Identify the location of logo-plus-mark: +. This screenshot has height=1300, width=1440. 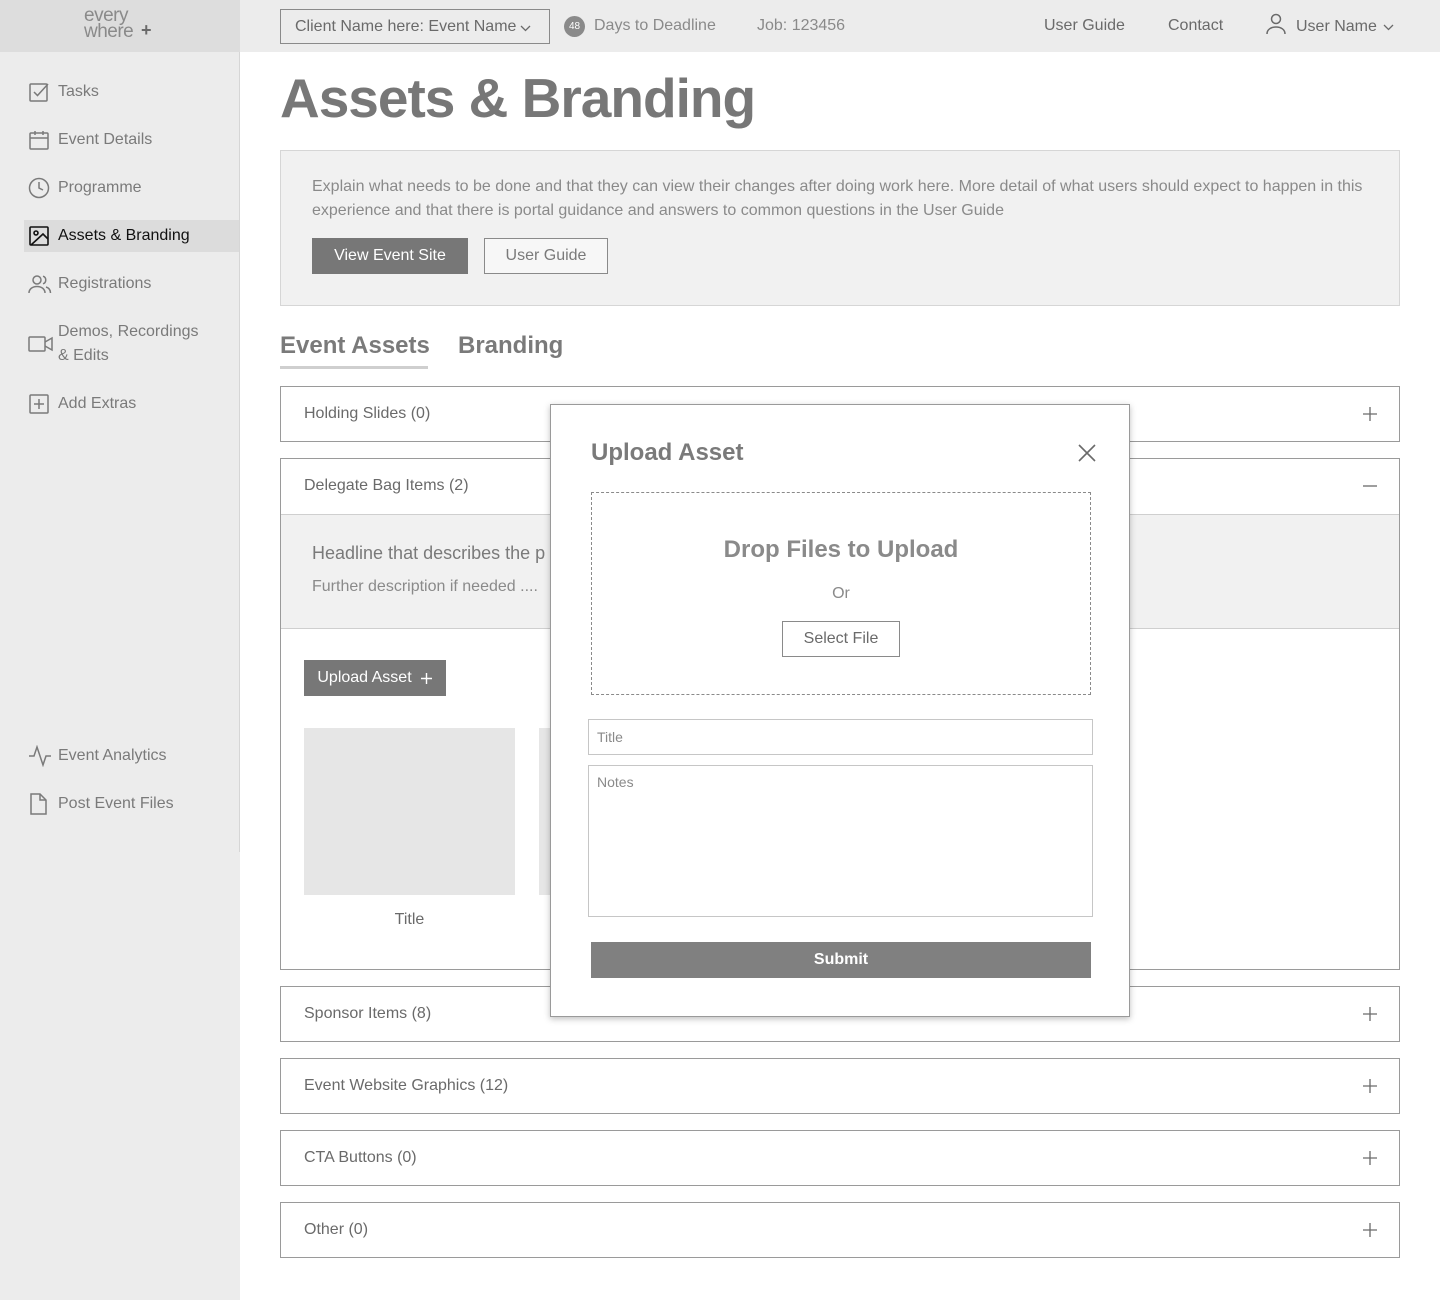
(146, 30).